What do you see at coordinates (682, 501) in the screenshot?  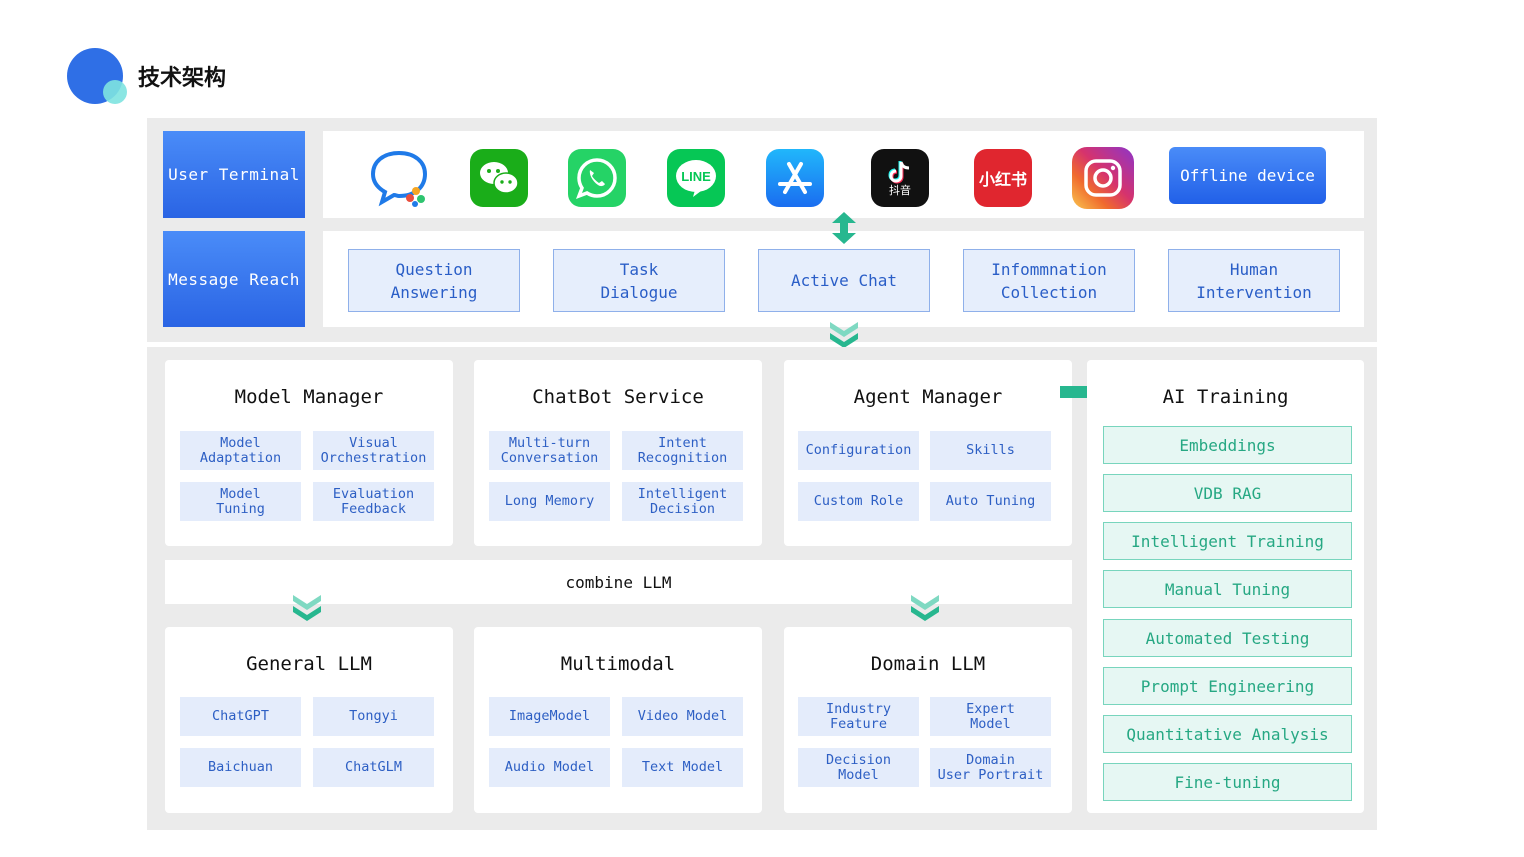 I see `chip-intelligent-decision: Intelligent Decision` at bounding box center [682, 501].